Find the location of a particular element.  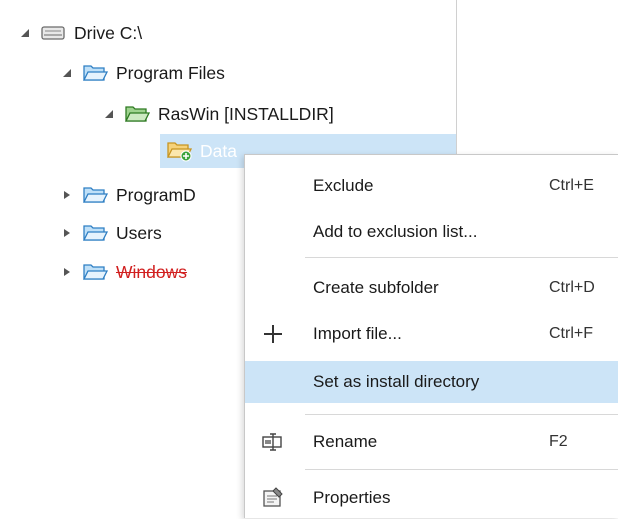

tree-item-windows: Windows is located at coordinates (123, 272).